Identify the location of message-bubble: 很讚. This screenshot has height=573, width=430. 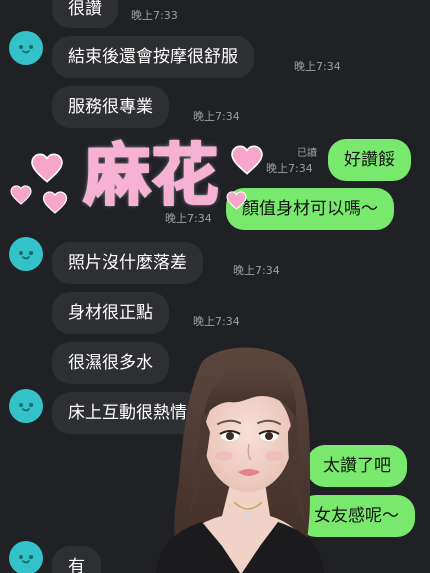
(85, 14).